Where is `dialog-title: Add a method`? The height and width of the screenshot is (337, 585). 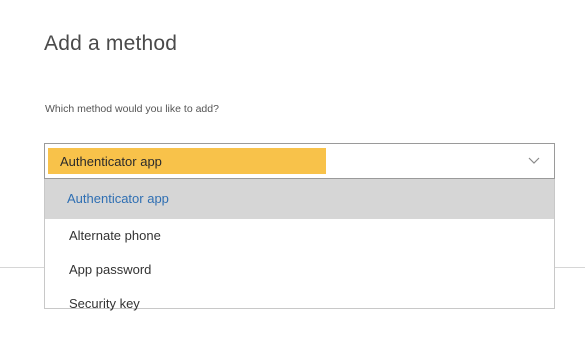
dialog-title: Add a method is located at coordinates (111, 43).